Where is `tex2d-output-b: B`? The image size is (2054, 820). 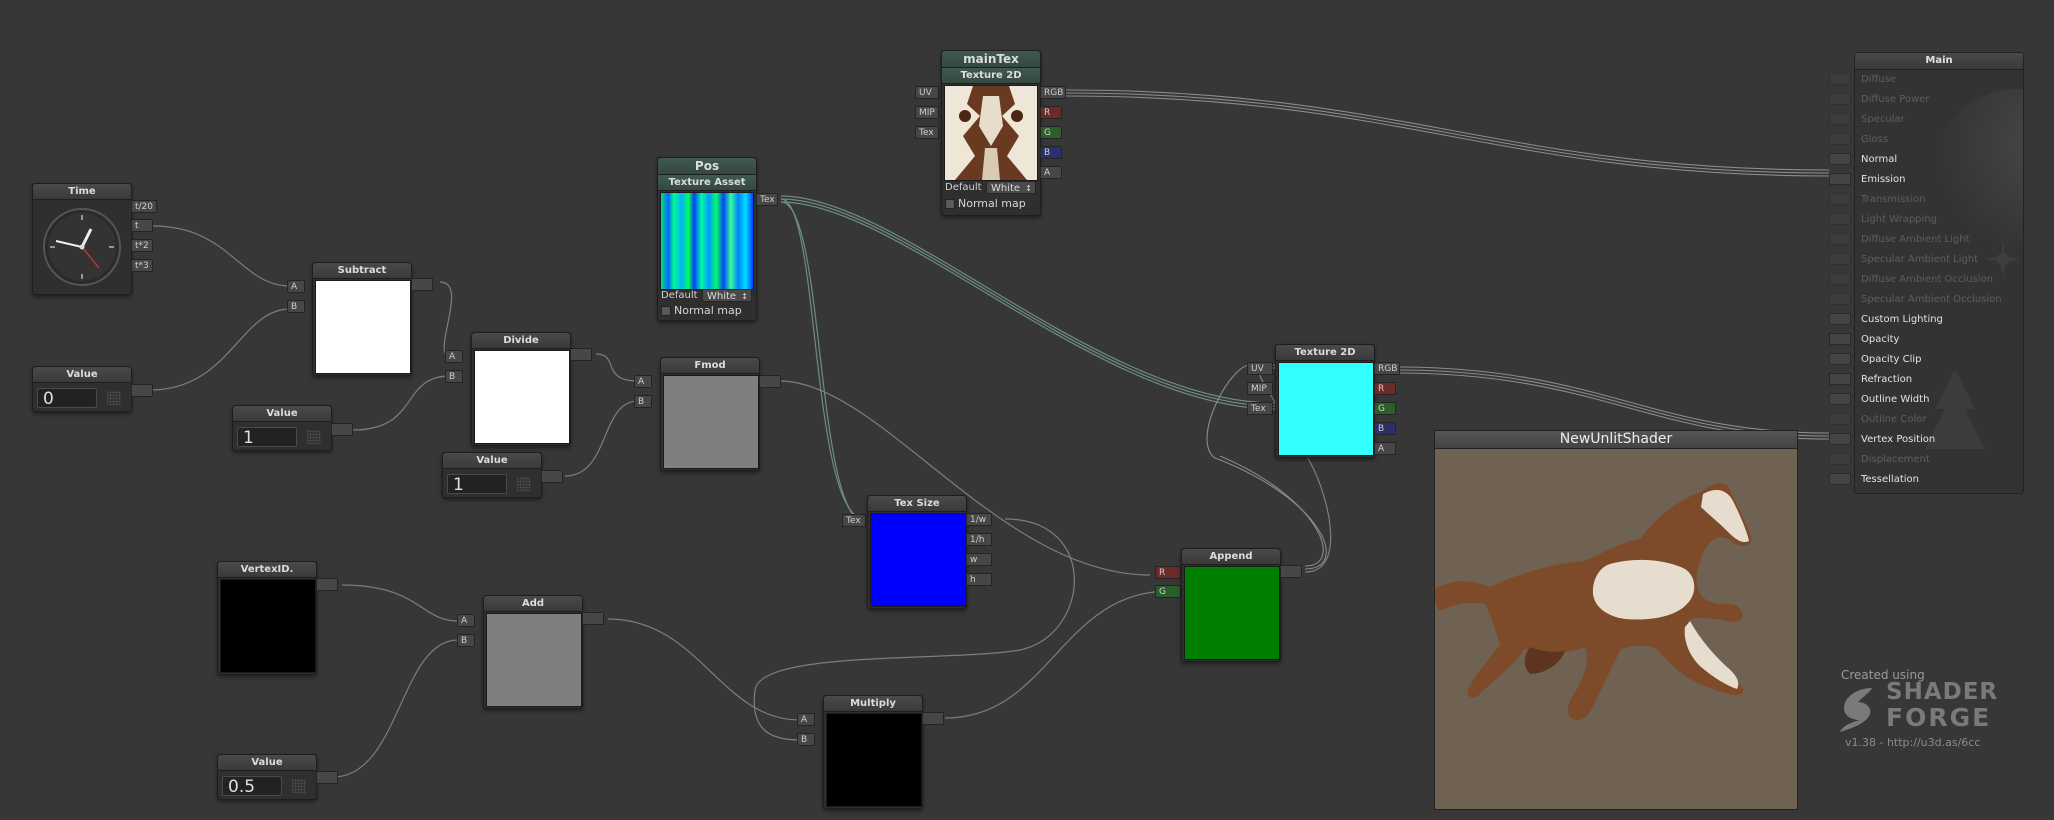 tex2d-output-b: B is located at coordinates (1385, 428).